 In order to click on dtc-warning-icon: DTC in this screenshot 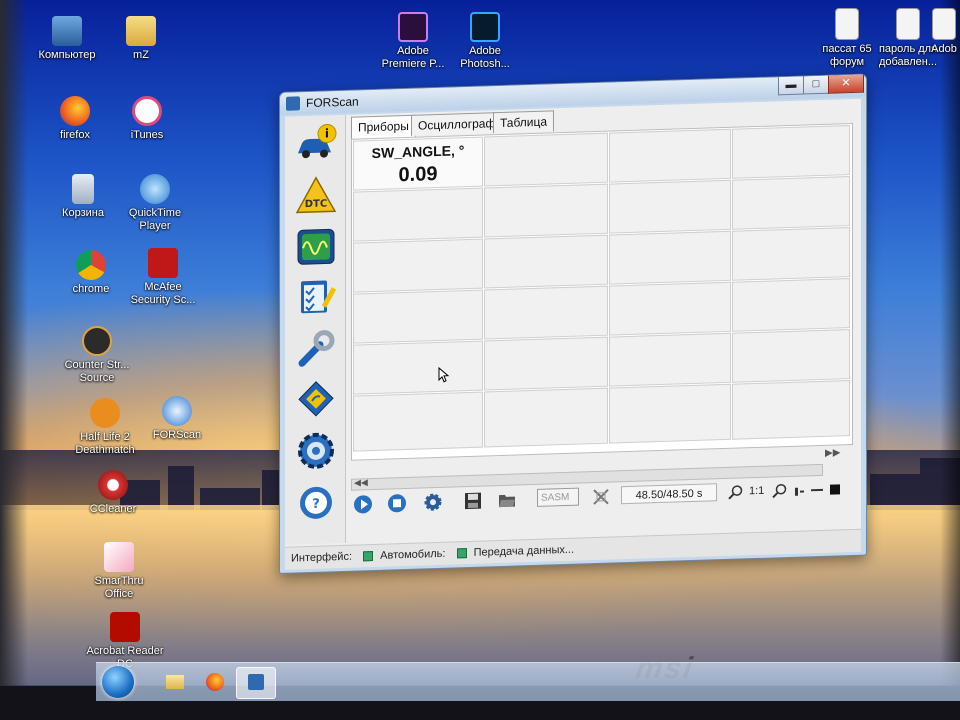, I will do `click(316, 195)`.